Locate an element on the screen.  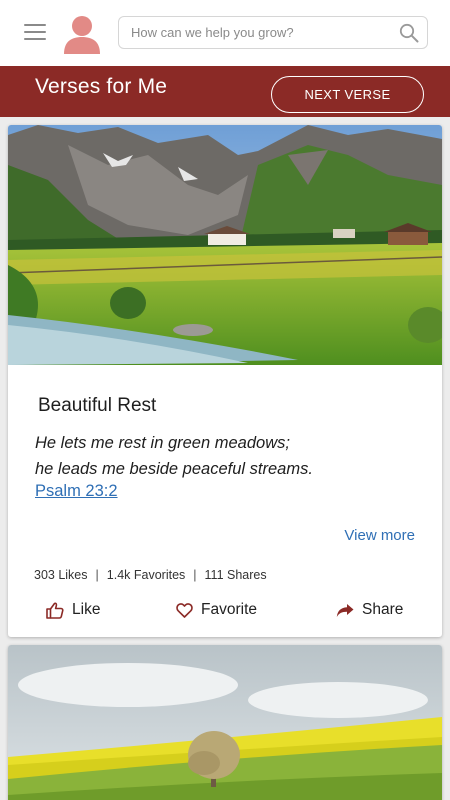
search-field is located at coordinates (273, 32).